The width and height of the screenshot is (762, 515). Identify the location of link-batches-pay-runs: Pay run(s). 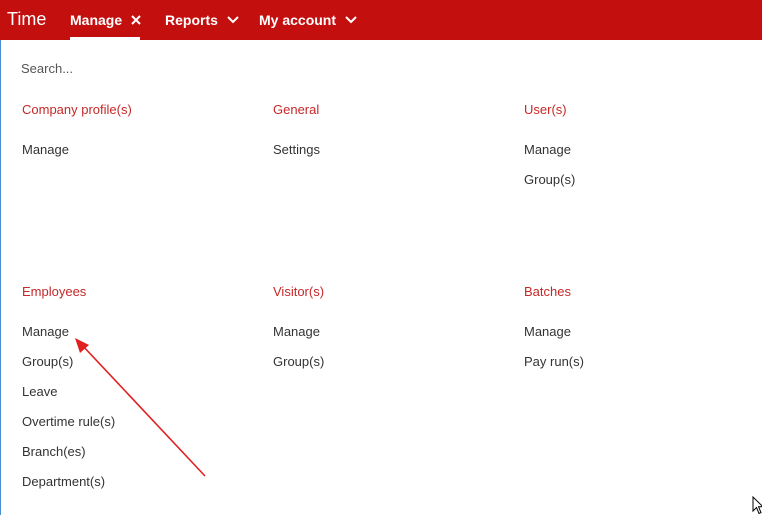
(639, 367).